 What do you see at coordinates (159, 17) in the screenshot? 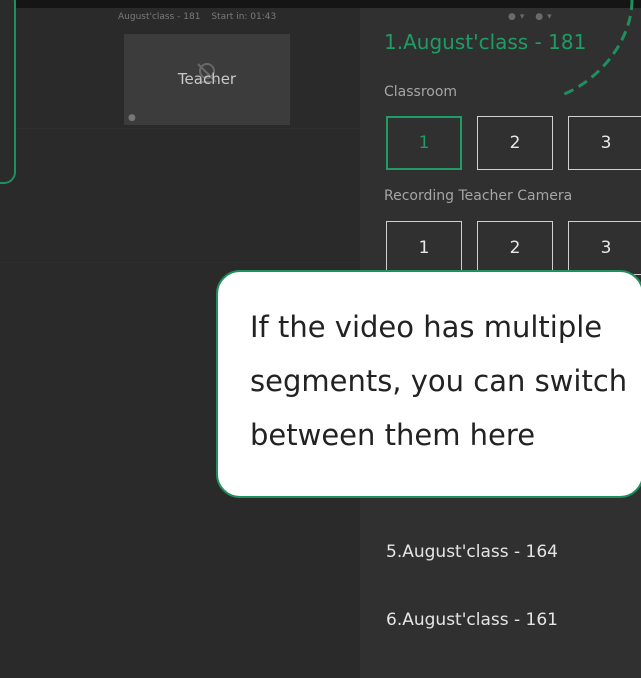
I see `class-name-text: August'class - 181` at bounding box center [159, 17].